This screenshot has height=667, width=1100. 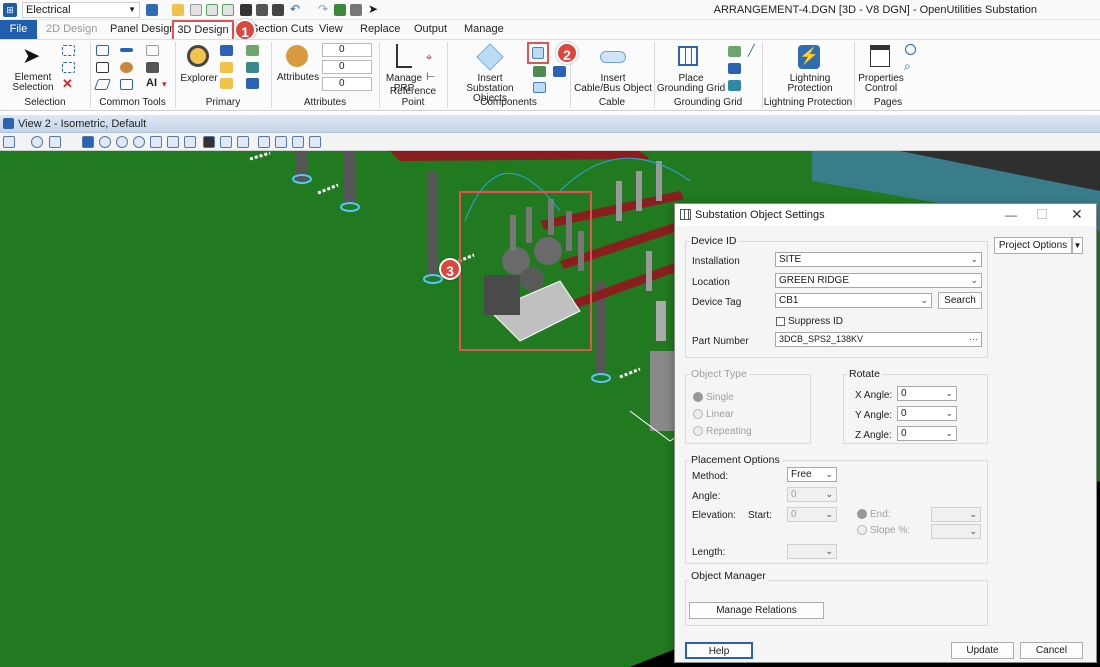 I want to click on attributes-button: Attributes, so click(x=298, y=67).